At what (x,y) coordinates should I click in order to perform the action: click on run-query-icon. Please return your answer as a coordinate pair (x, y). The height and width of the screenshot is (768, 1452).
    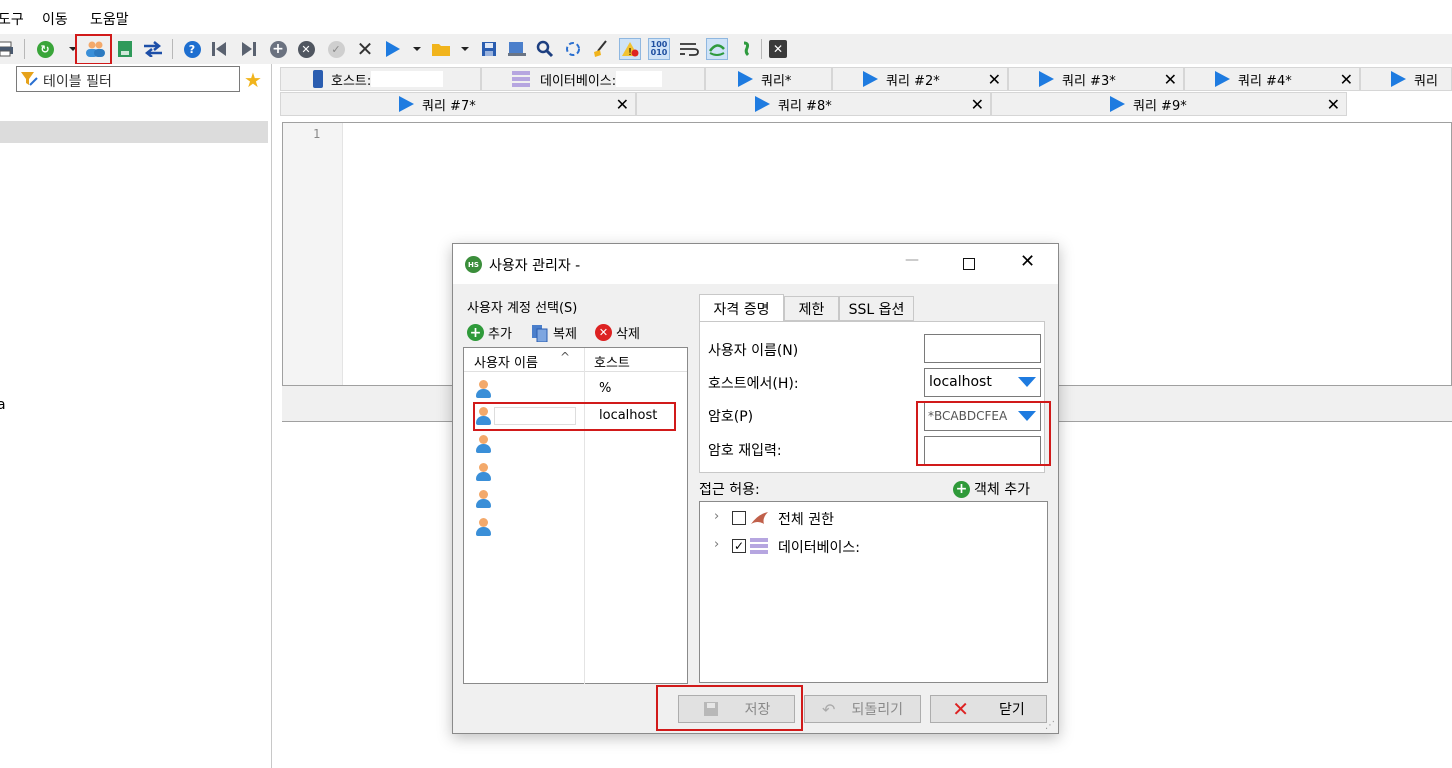
    Looking at the image, I should click on (393, 49).